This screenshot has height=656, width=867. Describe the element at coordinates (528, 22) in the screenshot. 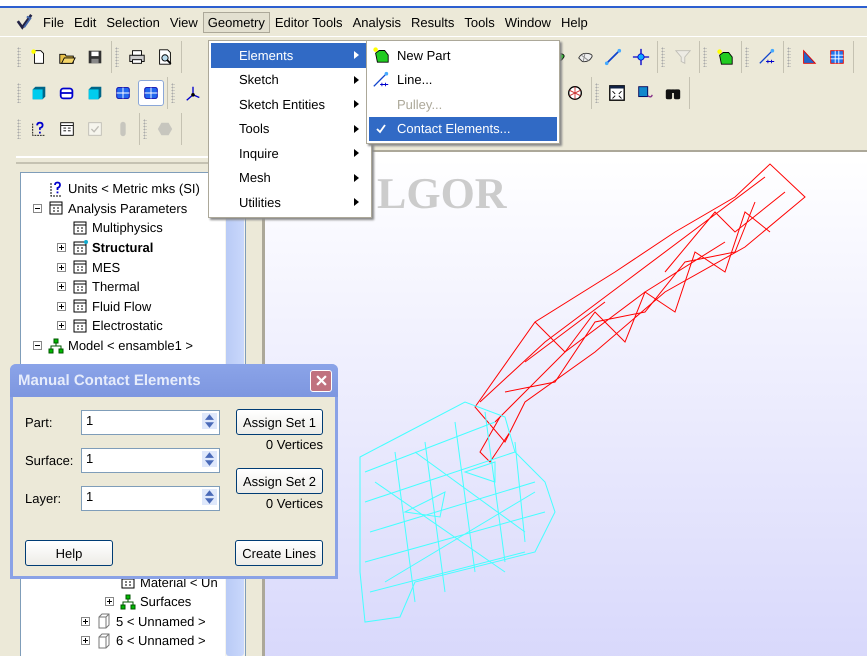

I see `menu-item: Window` at that location.